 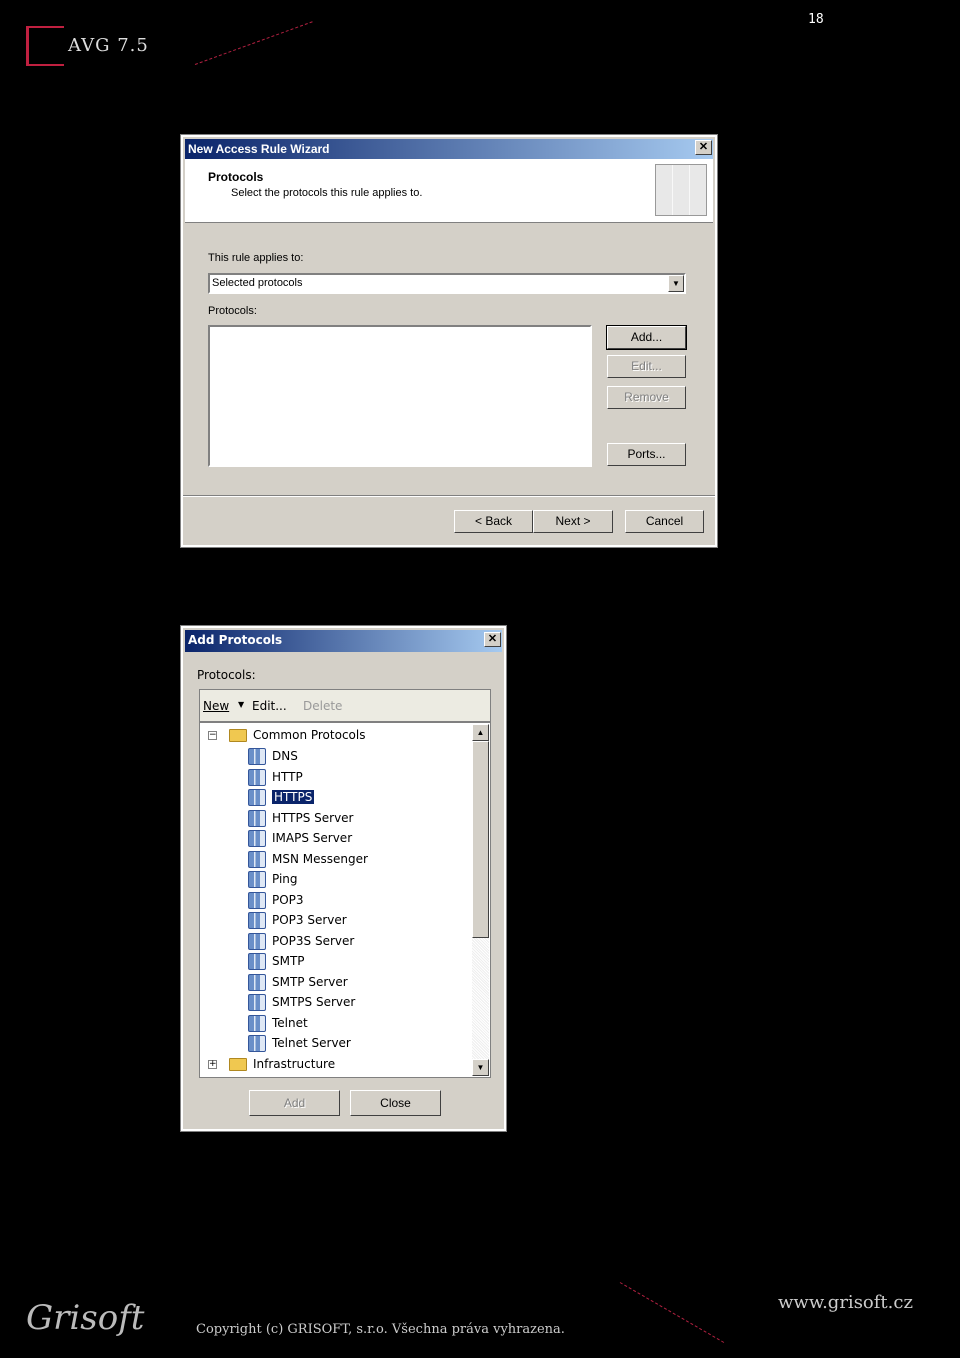 I want to click on tree-item-label: HTTP, so click(x=287, y=776).